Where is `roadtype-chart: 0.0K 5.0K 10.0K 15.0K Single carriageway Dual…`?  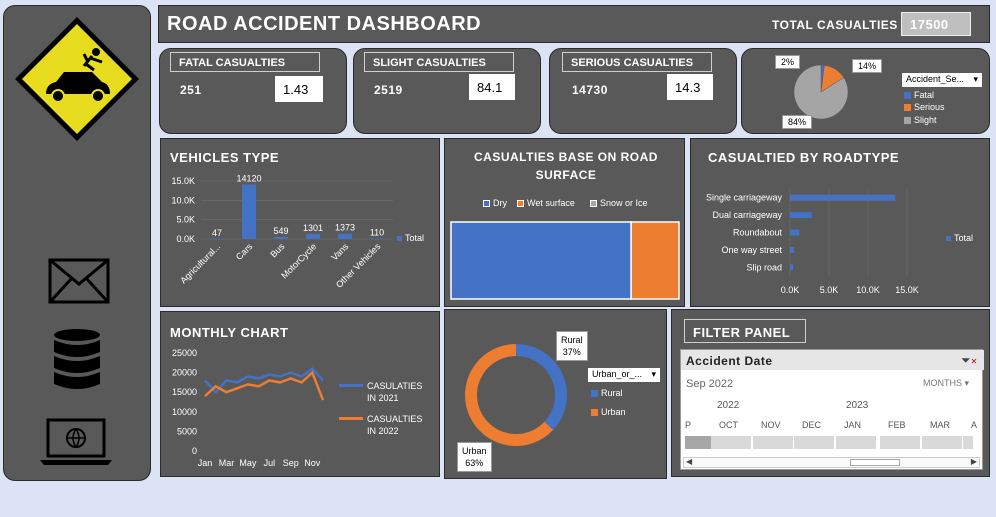
roadtype-chart: 0.0K 5.0K 10.0K 15.0K Single carriageway Dual… is located at coordinates (812, 242).